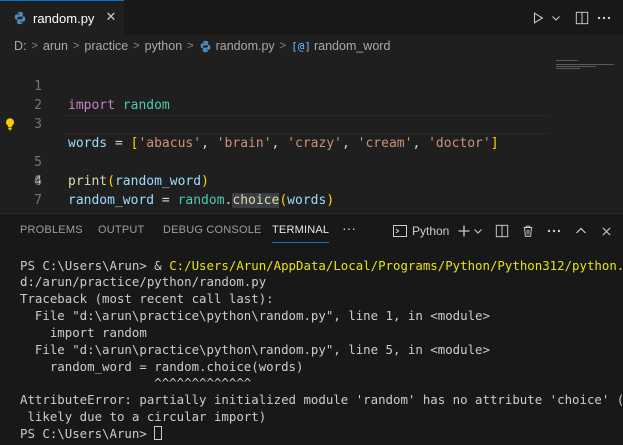 This screenshot has height=445, width=623. I want to click on maximize-panel-chevron-up-icon, so click(581, 231).